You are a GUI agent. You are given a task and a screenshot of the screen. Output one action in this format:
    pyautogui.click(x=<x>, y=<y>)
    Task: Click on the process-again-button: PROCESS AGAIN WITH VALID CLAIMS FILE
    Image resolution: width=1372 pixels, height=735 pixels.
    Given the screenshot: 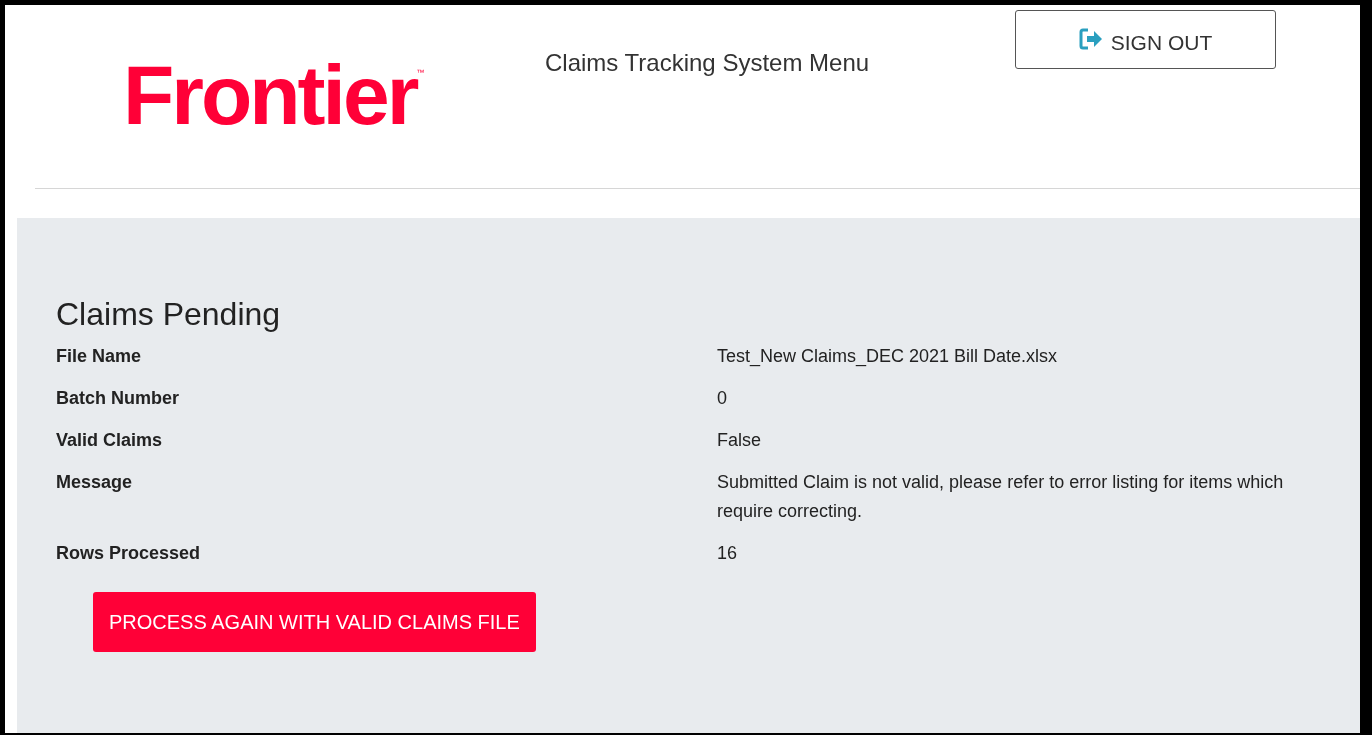 What is the action you would take?
    pyautogui.click(x=314, y=622)
    